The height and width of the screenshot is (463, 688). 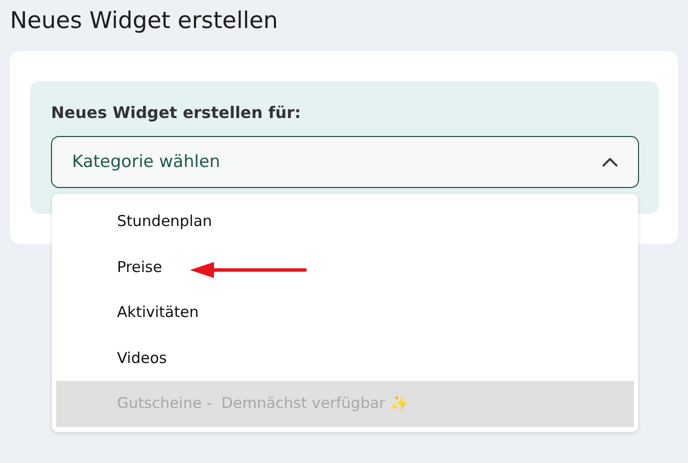 What do you see at coordinates (345, 313) in the screenshot?
I see `dropdown-option: Aktivitäten` at bounding box center [345, 313].